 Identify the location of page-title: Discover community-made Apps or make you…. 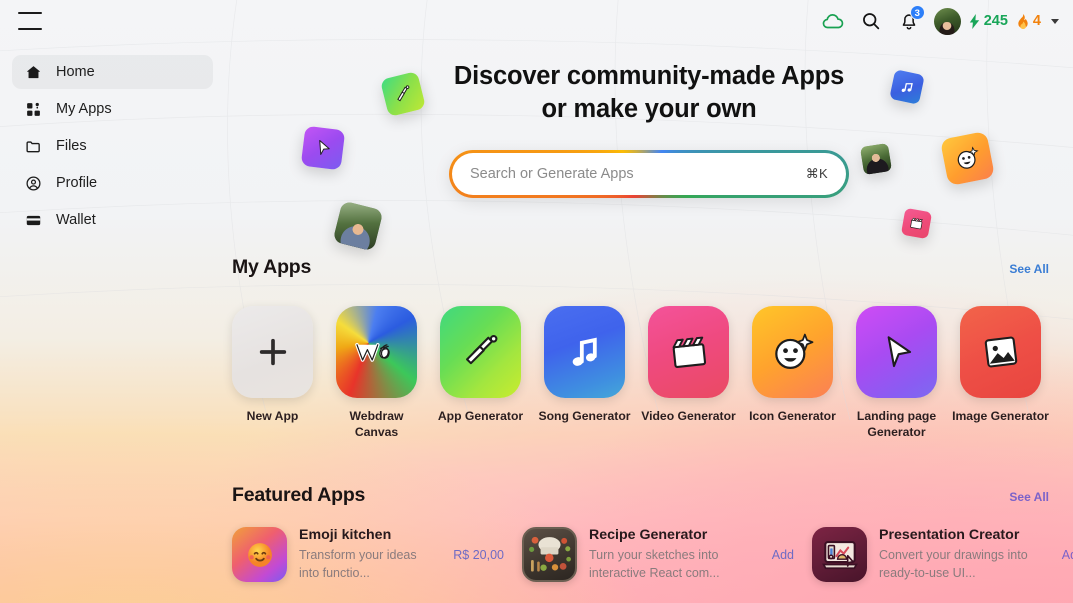
(649, 93).